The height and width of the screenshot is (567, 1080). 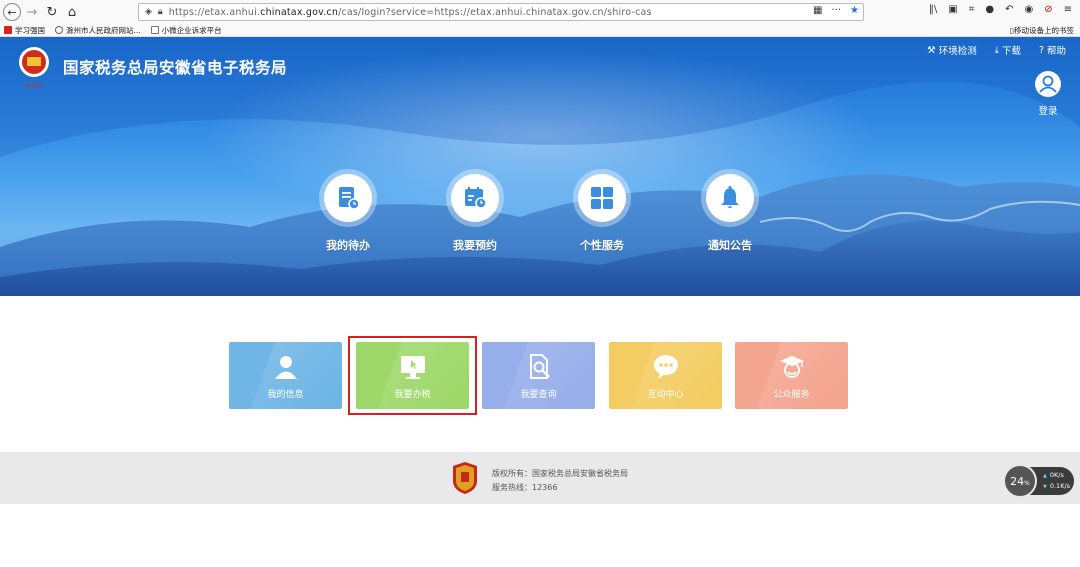 I want to click on tile-public-service: 公众服务, so click(x=791, y=375).